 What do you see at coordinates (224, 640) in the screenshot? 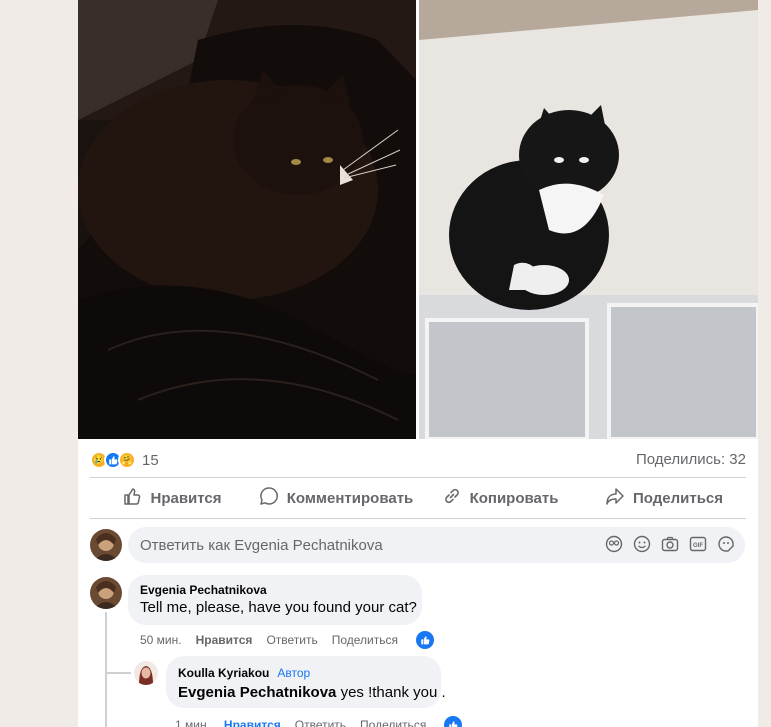
I see `comment-like-button: Нравится` at bounding box center [224, 640].